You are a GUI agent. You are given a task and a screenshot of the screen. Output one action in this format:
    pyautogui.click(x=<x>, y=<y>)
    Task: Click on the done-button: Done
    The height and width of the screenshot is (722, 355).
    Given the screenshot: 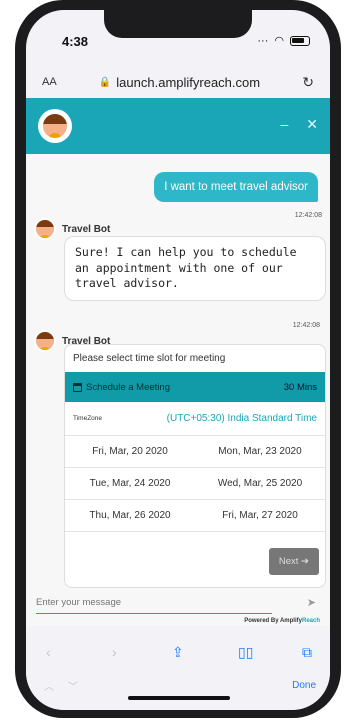 What is the action you would take?
    pyautogui.click(x=304, y=685)
    